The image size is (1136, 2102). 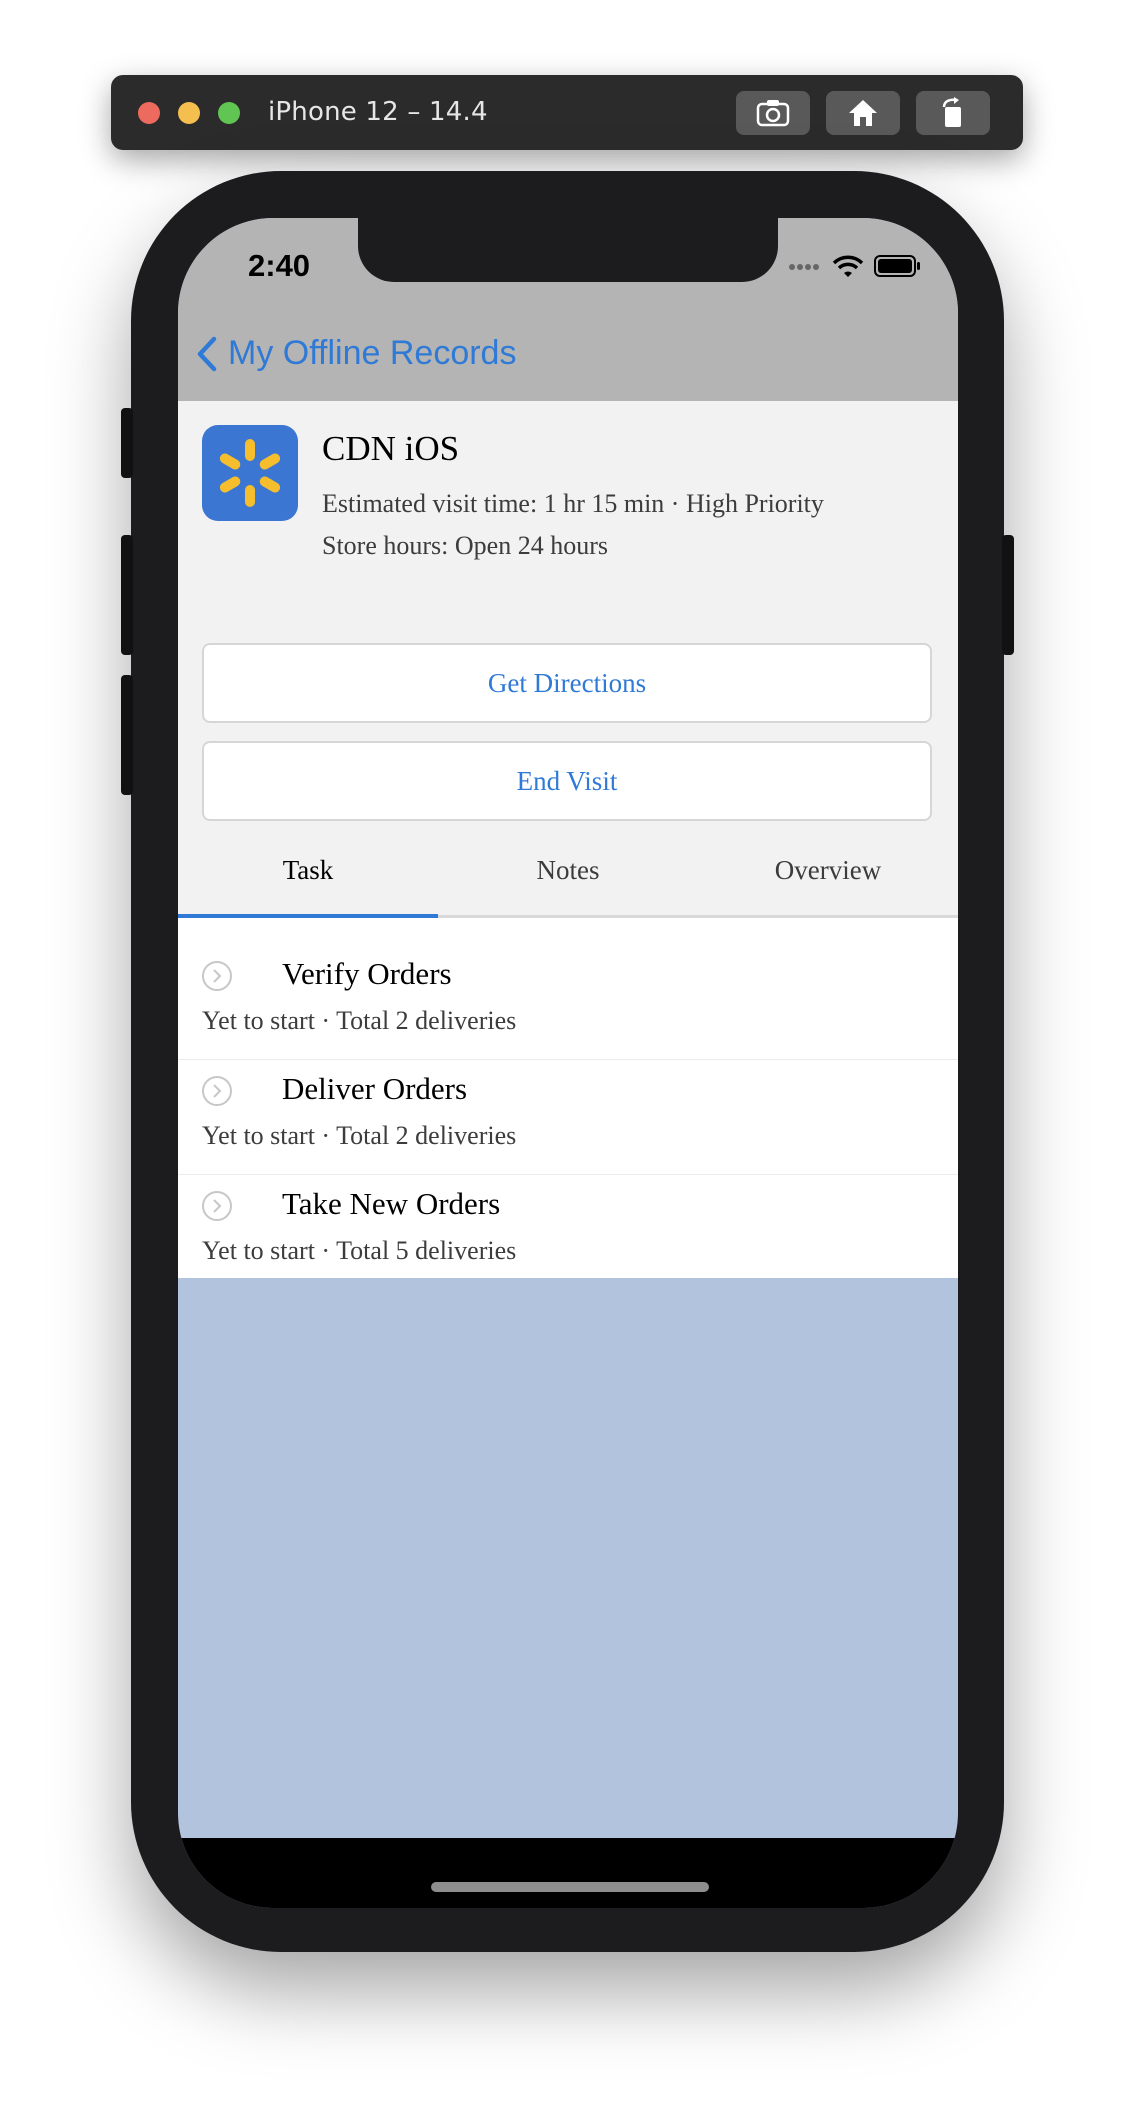 What do you see at coordinates (359, 1250) in the screenshot?
I see `task-status: Yet to start · Total 5 deliveries` at bounding box center [359, 1250].